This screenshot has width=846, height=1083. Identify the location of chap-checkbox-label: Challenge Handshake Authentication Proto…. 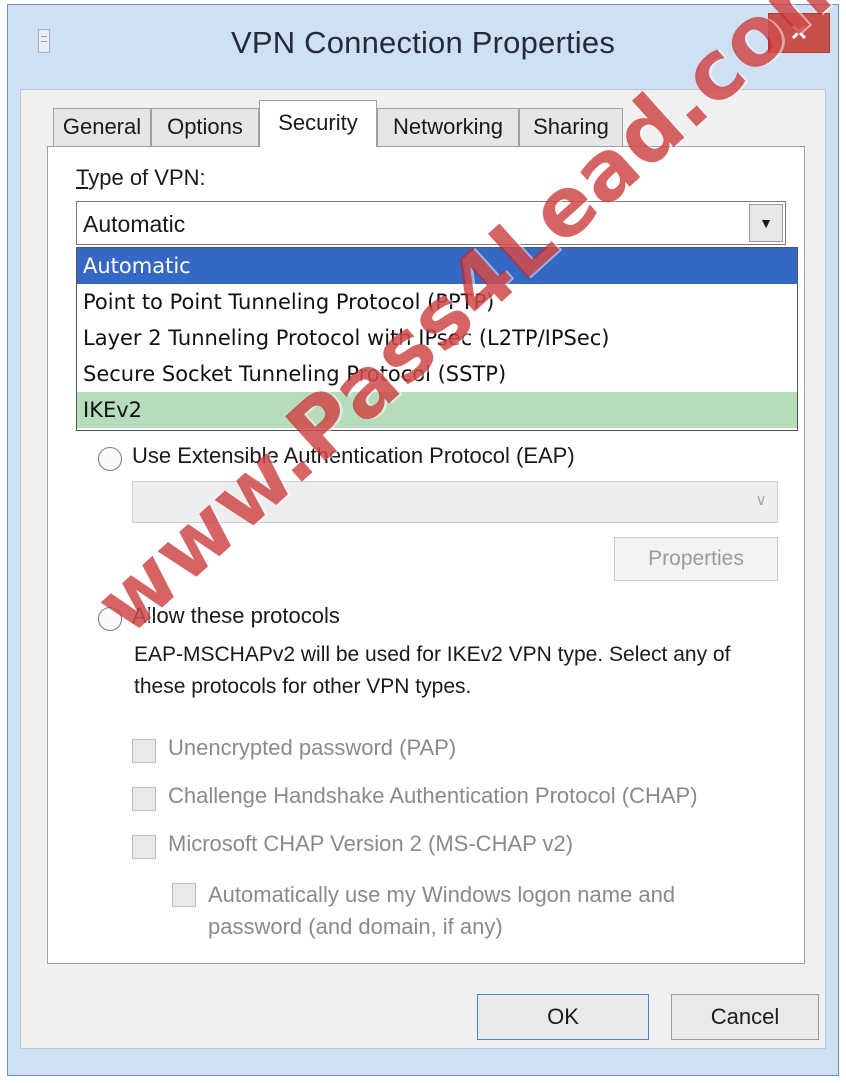
(433, 796).